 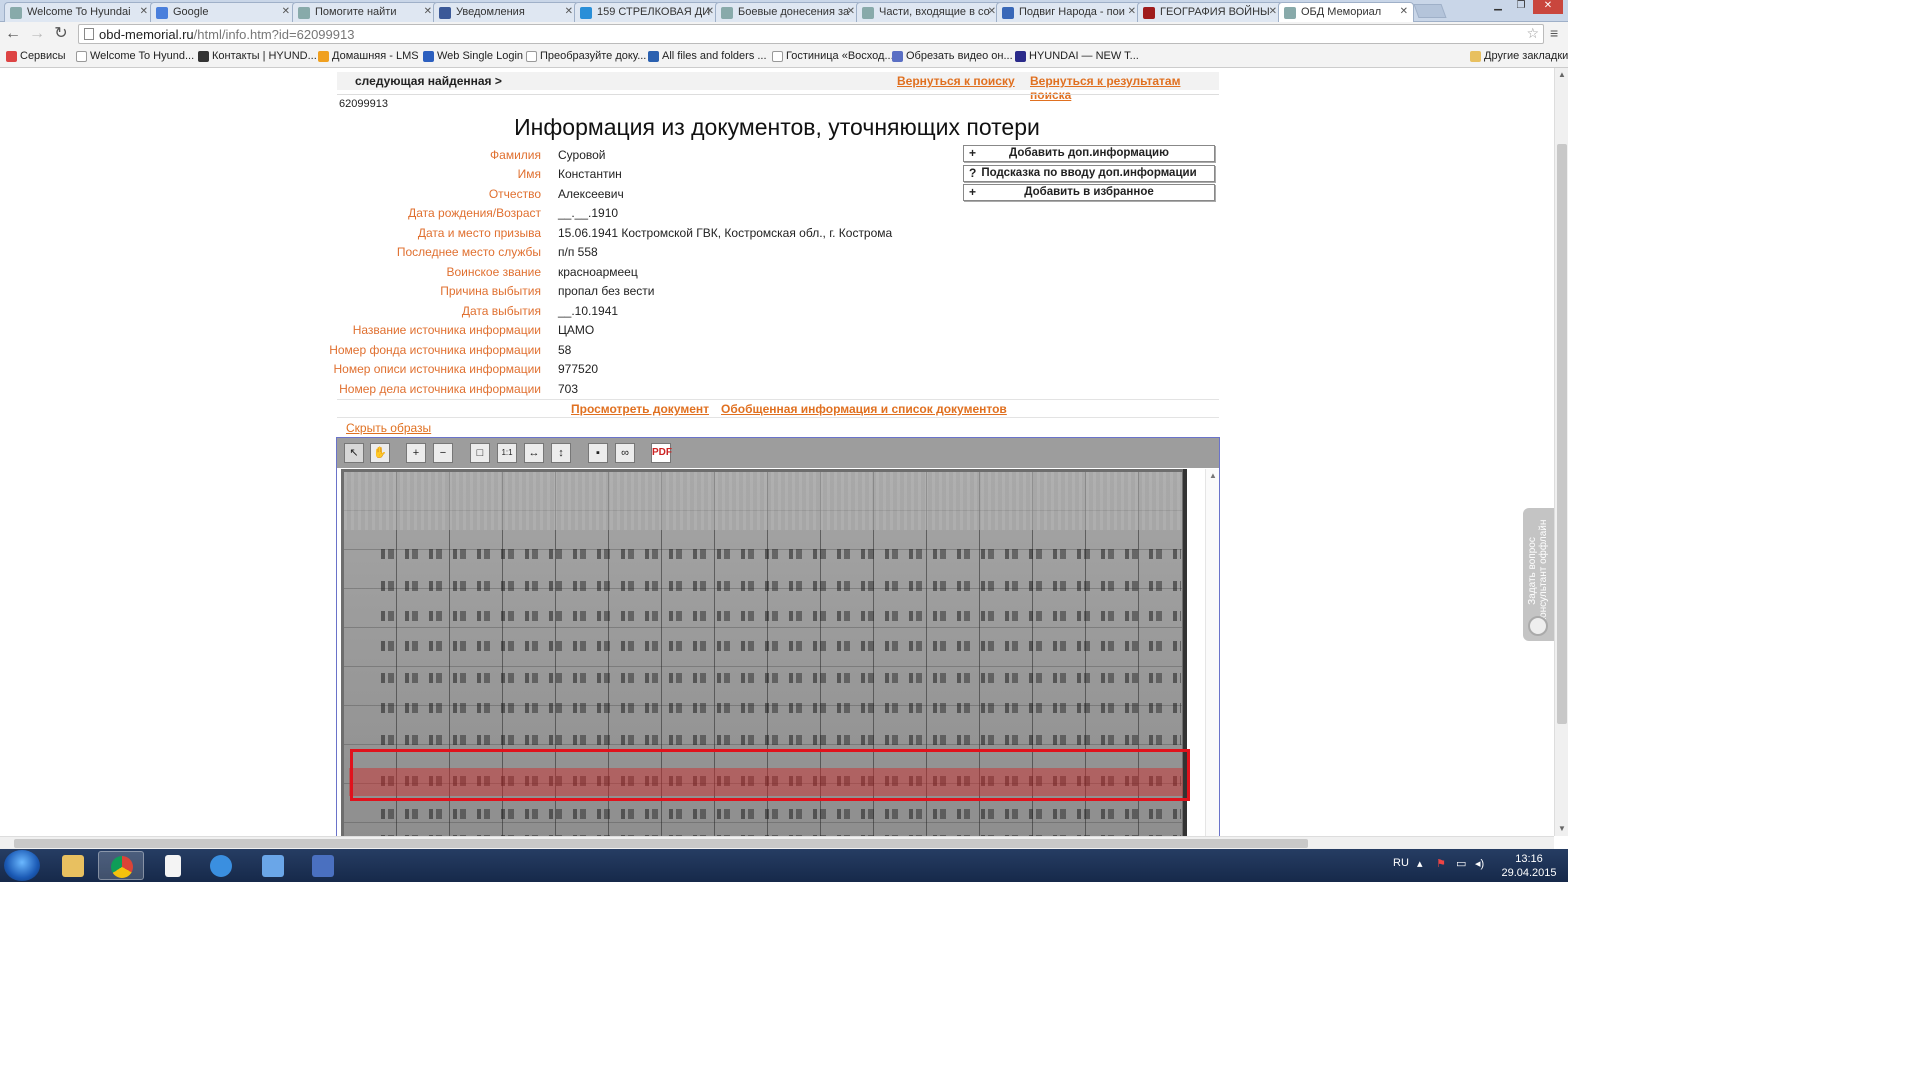 What do you see at coordinates (365, 12) in the screenshot?
I see `tab: Помогите найти ✕` at bounding box center [365, 12].